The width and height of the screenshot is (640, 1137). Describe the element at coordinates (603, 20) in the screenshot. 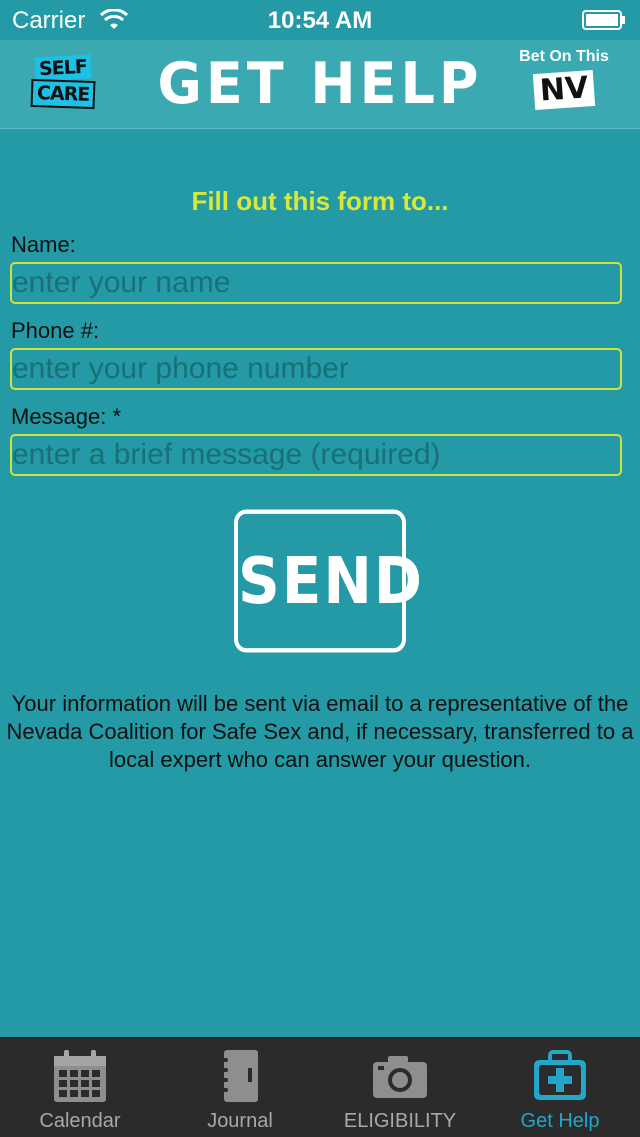

I see `battery-icon` at that location.